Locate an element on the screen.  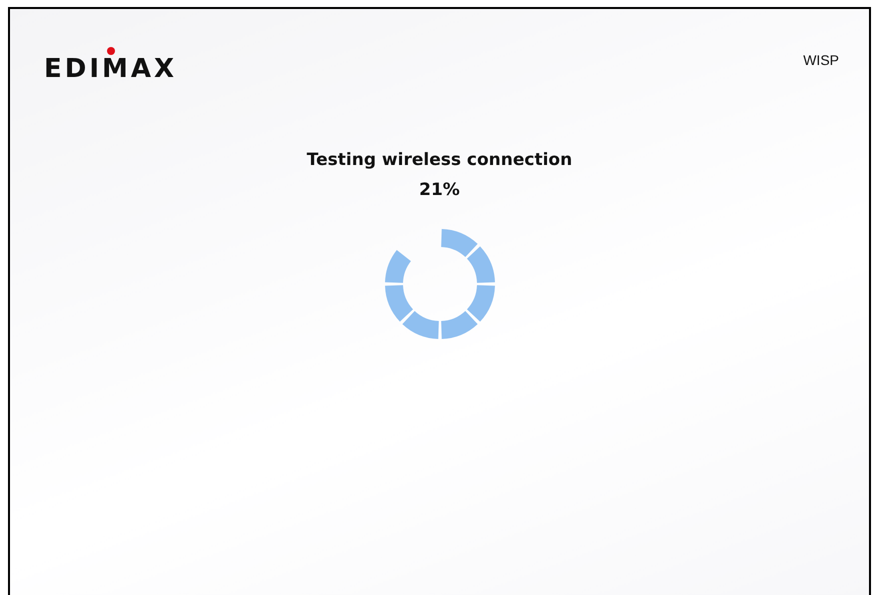
status-message: Testing wireless connection is located at coordinates (439, 160).